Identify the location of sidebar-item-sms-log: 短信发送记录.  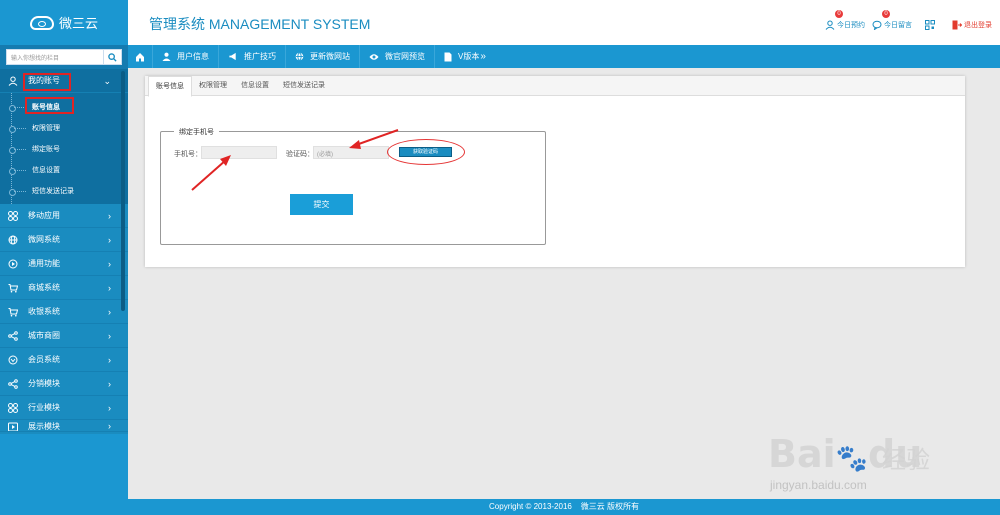
(64, 190).